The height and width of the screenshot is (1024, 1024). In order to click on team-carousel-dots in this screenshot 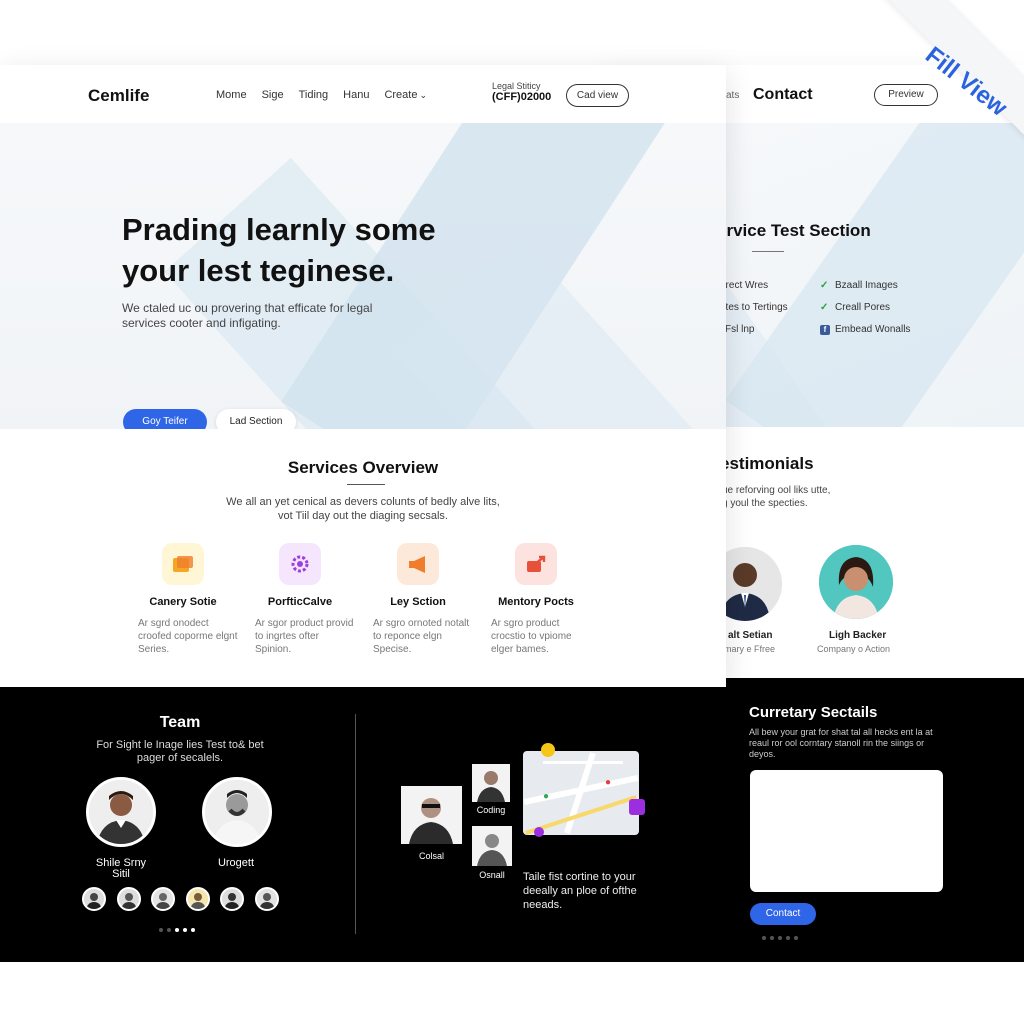, I will do `click(177, 930)`.